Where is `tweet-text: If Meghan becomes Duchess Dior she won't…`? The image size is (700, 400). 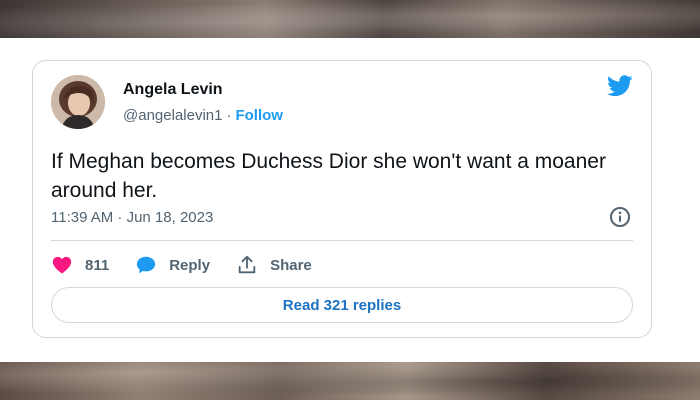 tweet-text: If Meghan becomes Duchess Dior she won't… is located at coordinates (328, 176).